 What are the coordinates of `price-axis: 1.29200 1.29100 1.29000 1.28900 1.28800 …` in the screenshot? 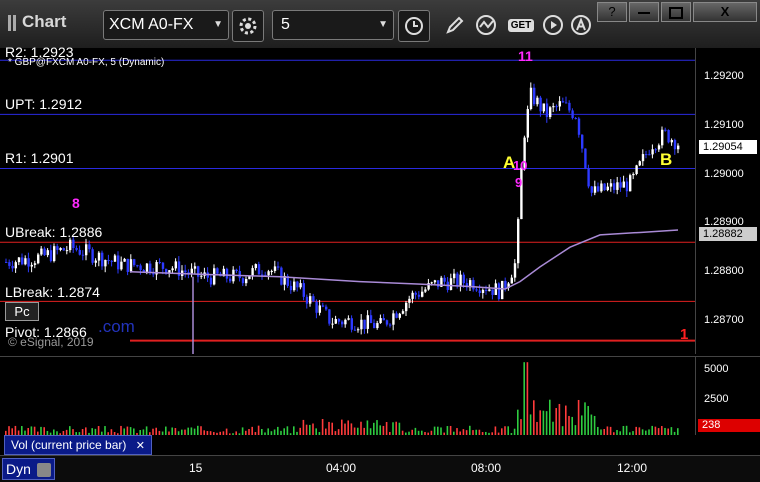 It's located at (727, 201).